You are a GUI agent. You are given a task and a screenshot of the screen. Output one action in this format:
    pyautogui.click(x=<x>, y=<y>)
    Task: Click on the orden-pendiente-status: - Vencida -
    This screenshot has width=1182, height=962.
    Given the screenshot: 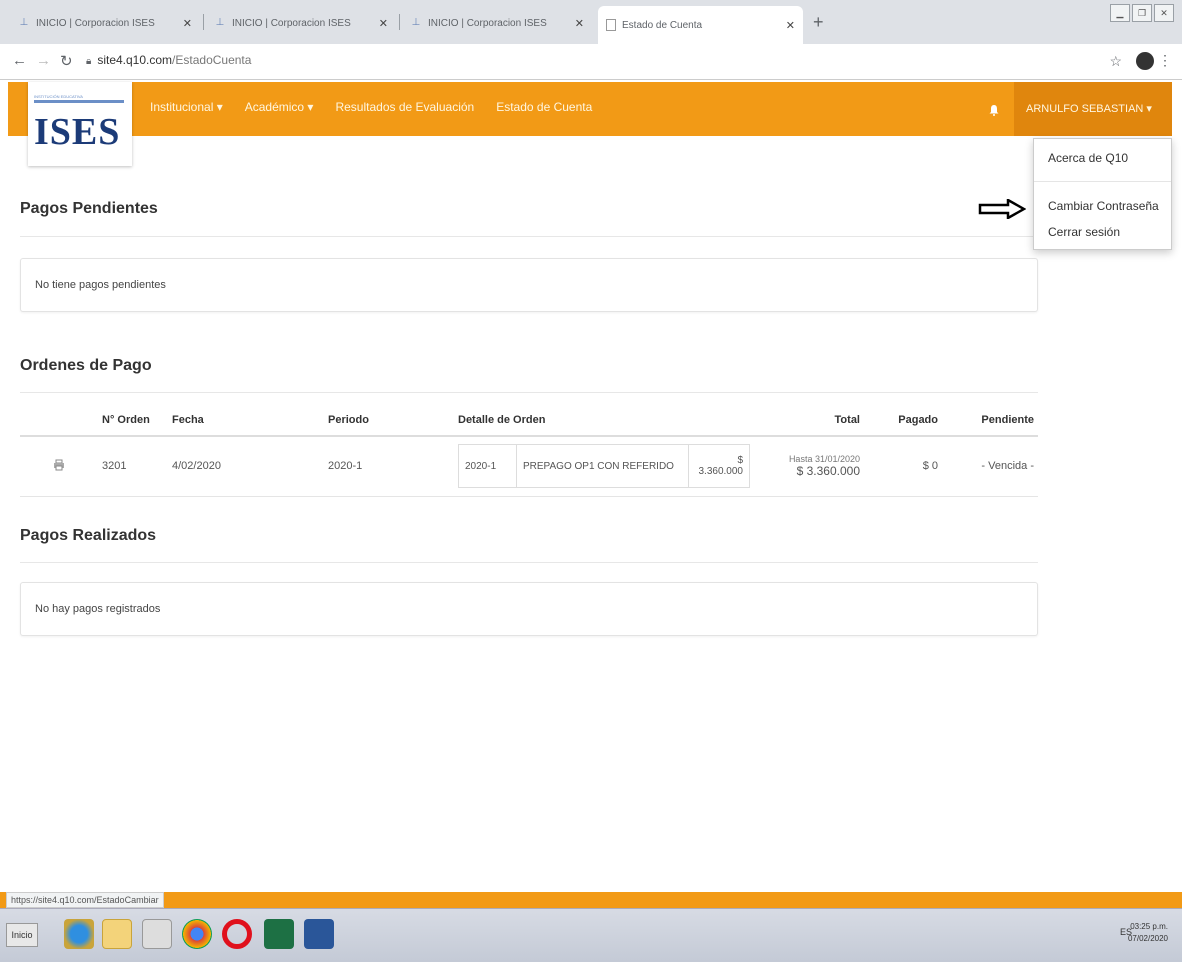 What is the action you would take?
    pyautogui.click(x=990, y=466)
    